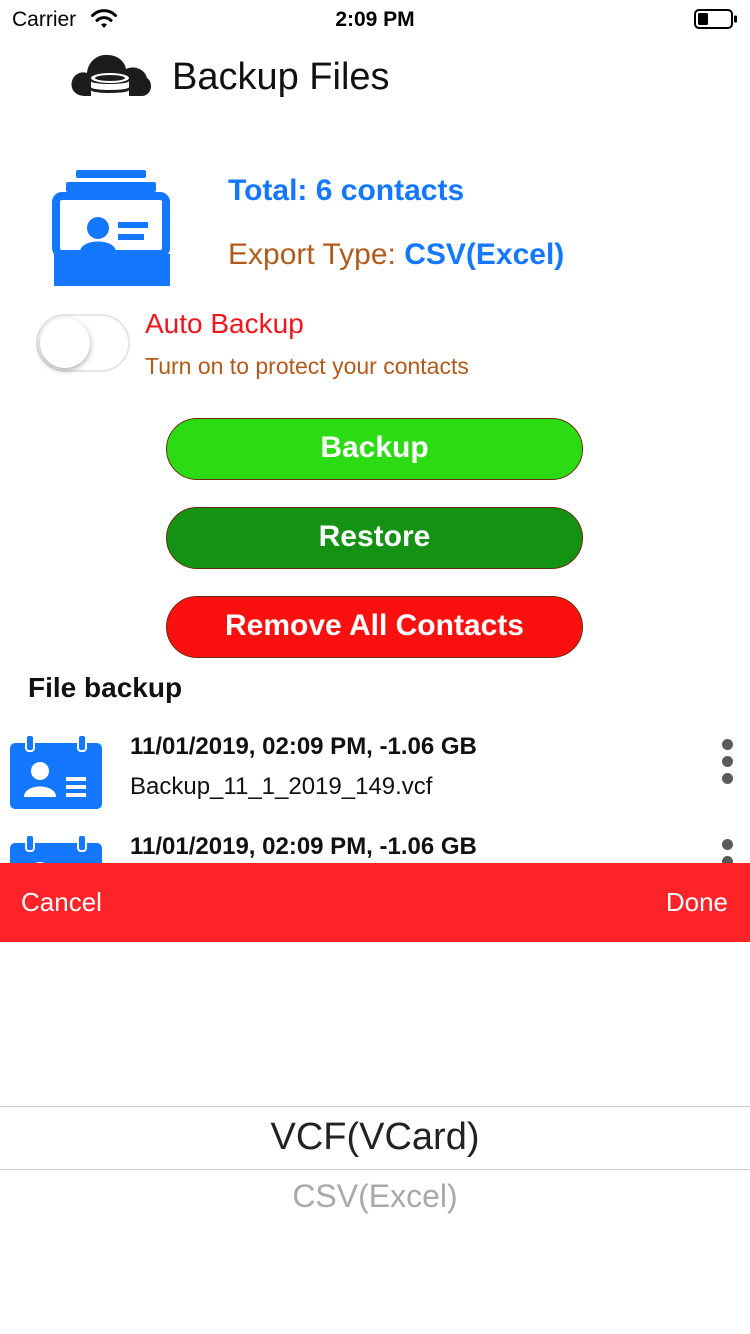 Image resolution: width=750 pixels, height=1334 pixels. What do you see at coordinates (346, 190) in the screenshot?
I see `total-contacts-label: Total: 6 contacts` at bounding box center [346, 190].